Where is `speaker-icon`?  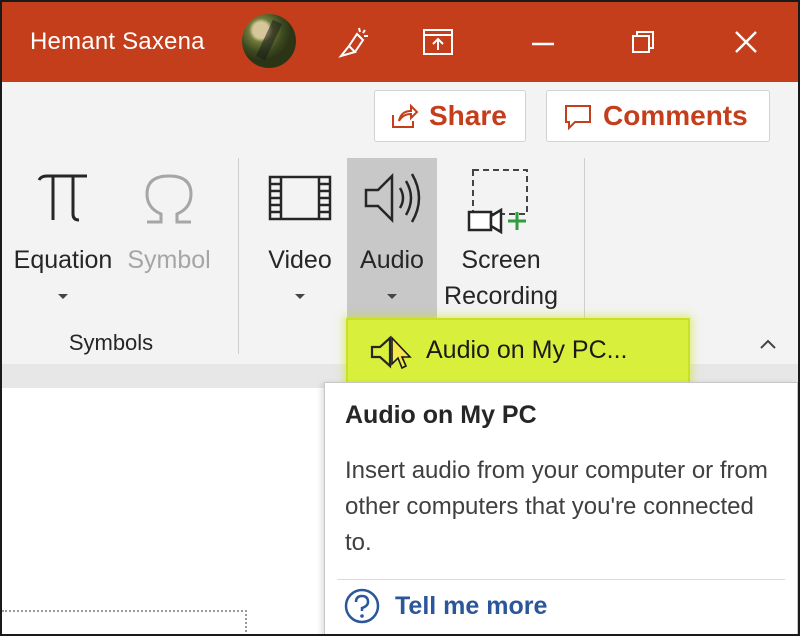 speaker-icon is located at coordinates (392, 198).